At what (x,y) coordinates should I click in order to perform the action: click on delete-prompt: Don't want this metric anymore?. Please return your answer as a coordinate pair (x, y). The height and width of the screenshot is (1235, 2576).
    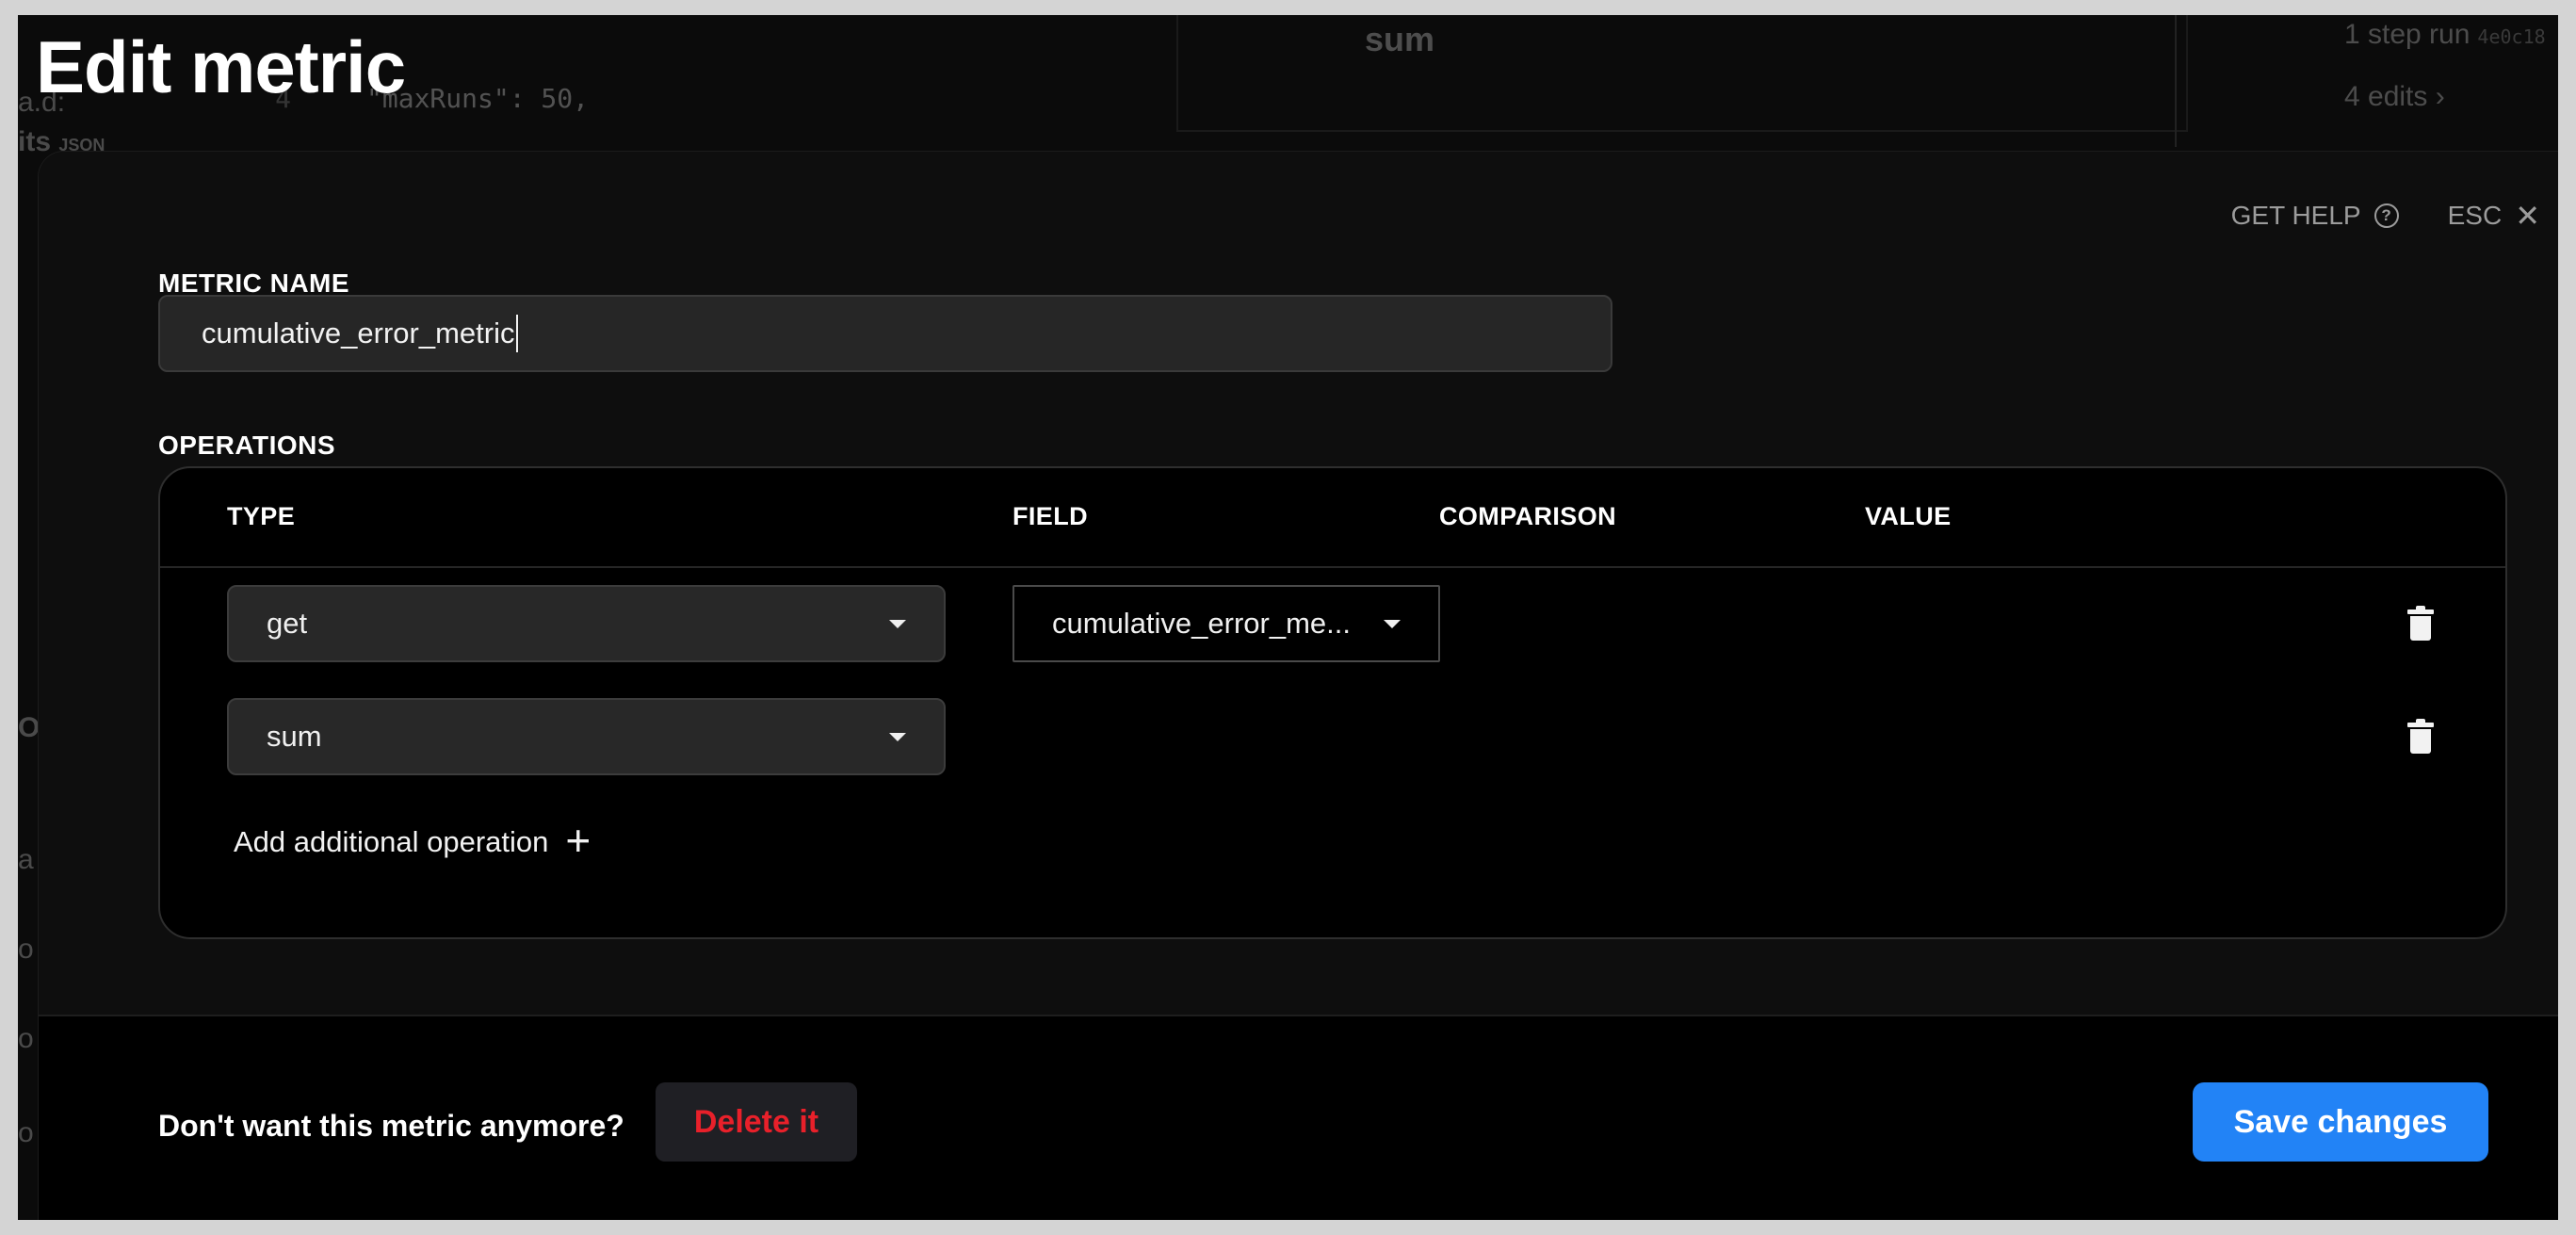
    Looking at the image, I should click on (391, 1126).